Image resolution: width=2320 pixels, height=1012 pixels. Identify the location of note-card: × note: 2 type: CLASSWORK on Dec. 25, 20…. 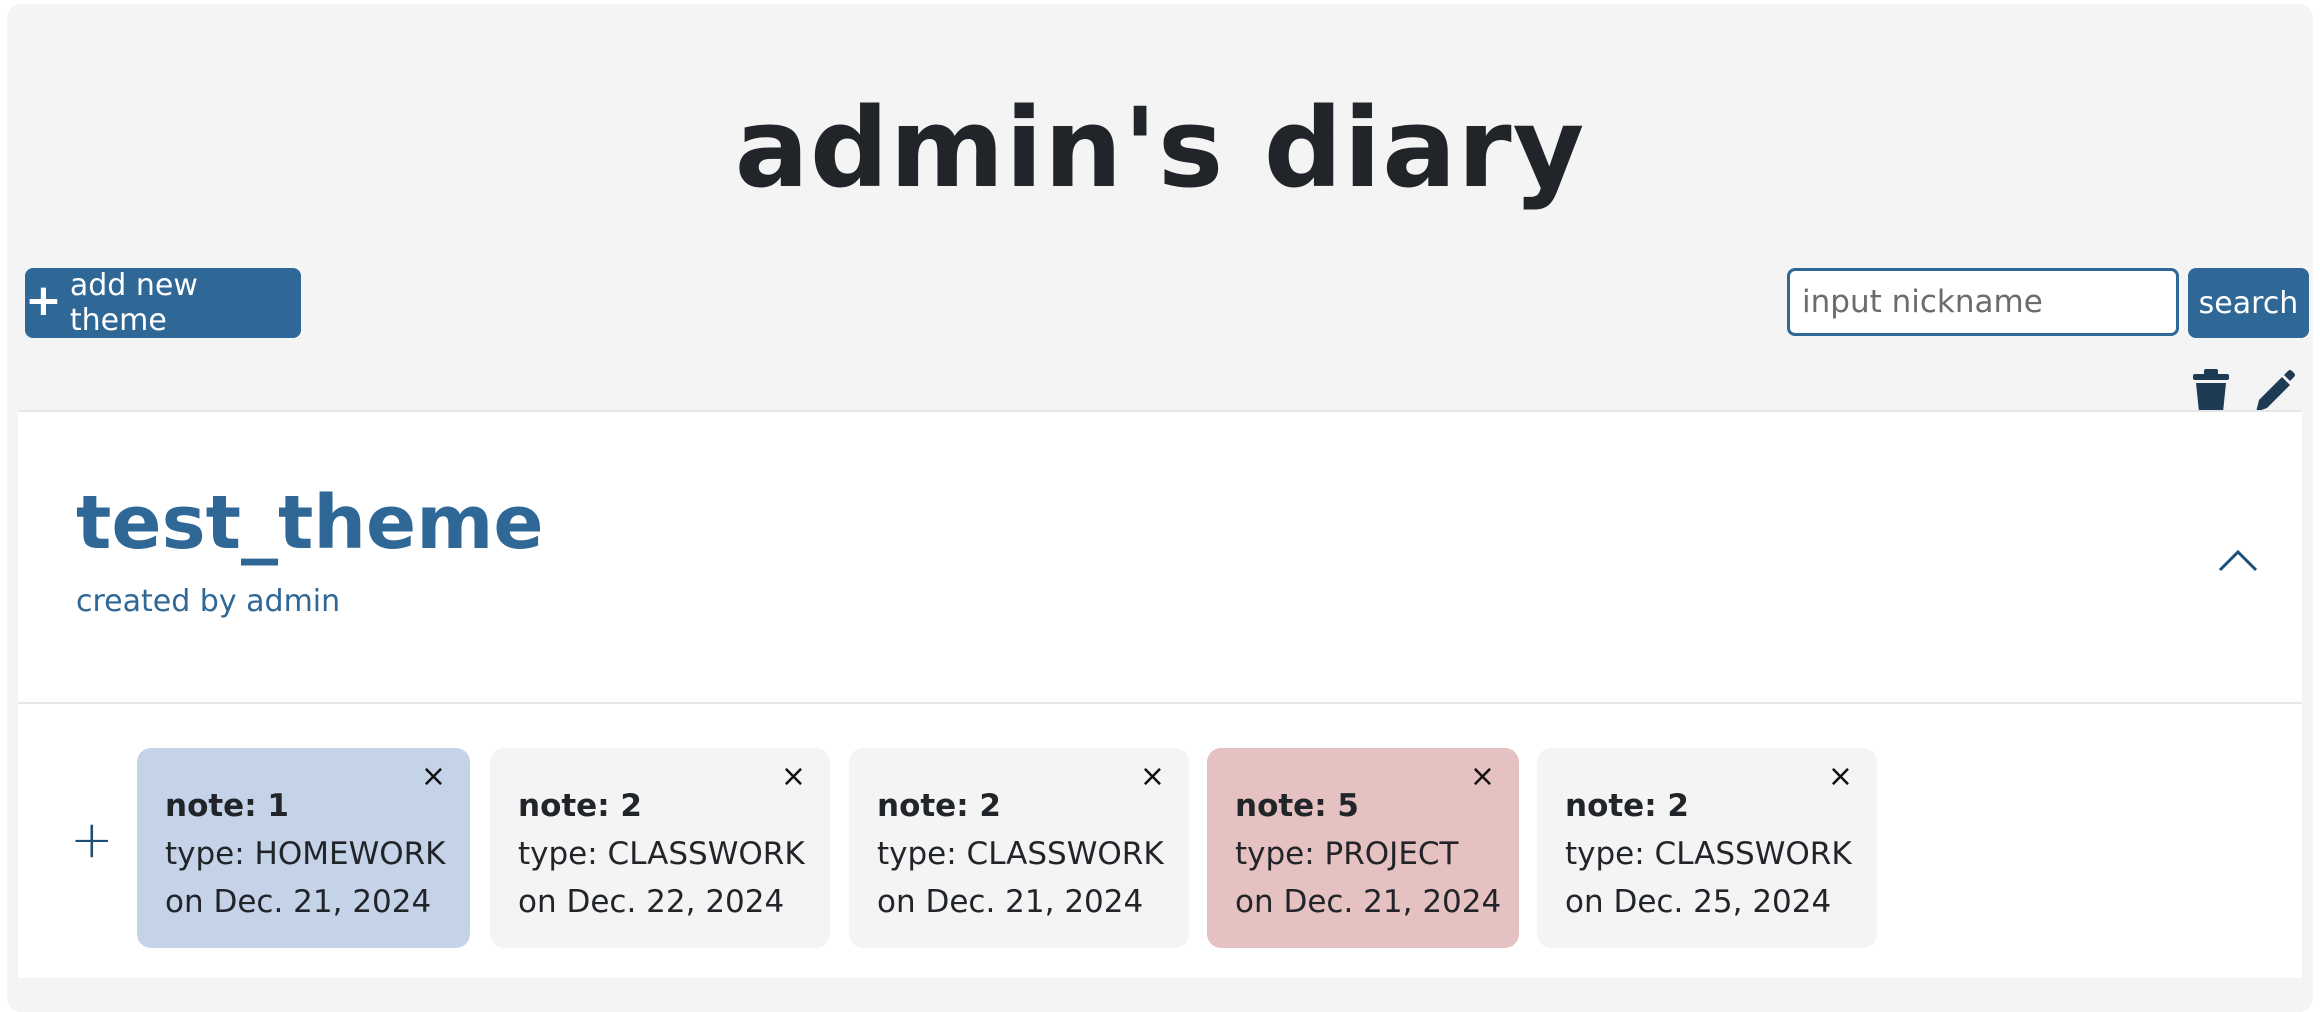
(1707, 848).